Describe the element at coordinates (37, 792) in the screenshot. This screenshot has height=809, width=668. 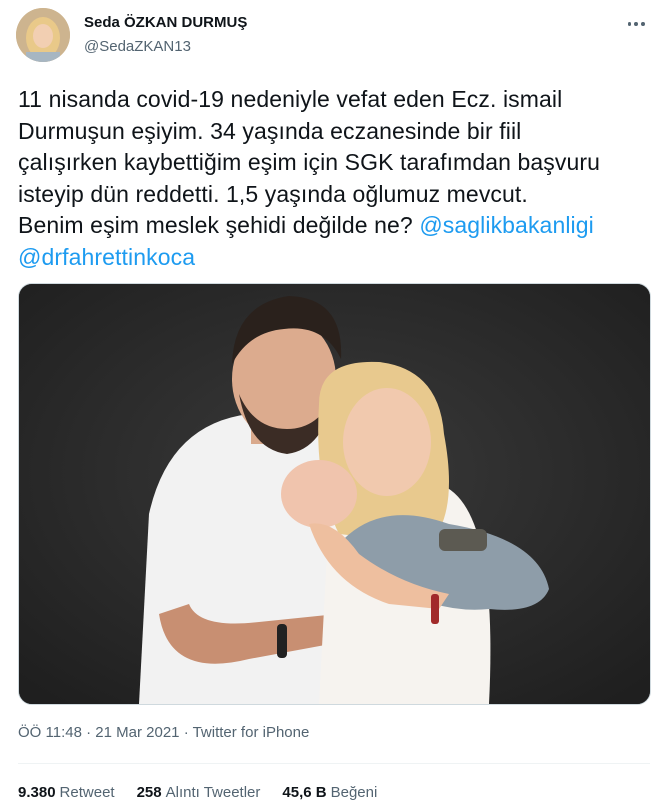
I see `retweets-count: 9.380` at that location.